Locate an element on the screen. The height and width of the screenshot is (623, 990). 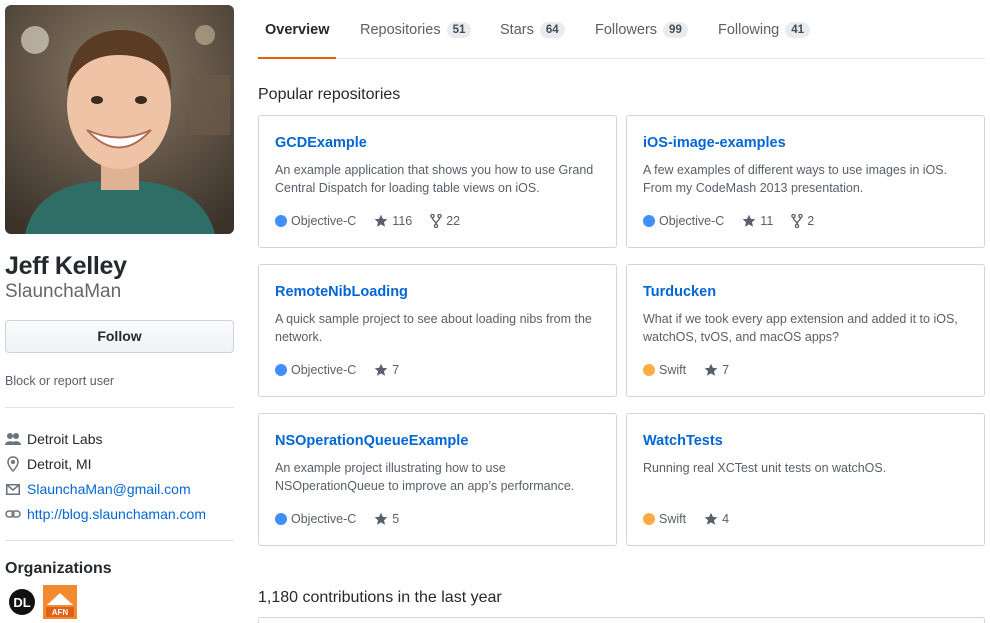
email-link: SlaunchaMan@gmail.com is located at coordinates (109, 489).